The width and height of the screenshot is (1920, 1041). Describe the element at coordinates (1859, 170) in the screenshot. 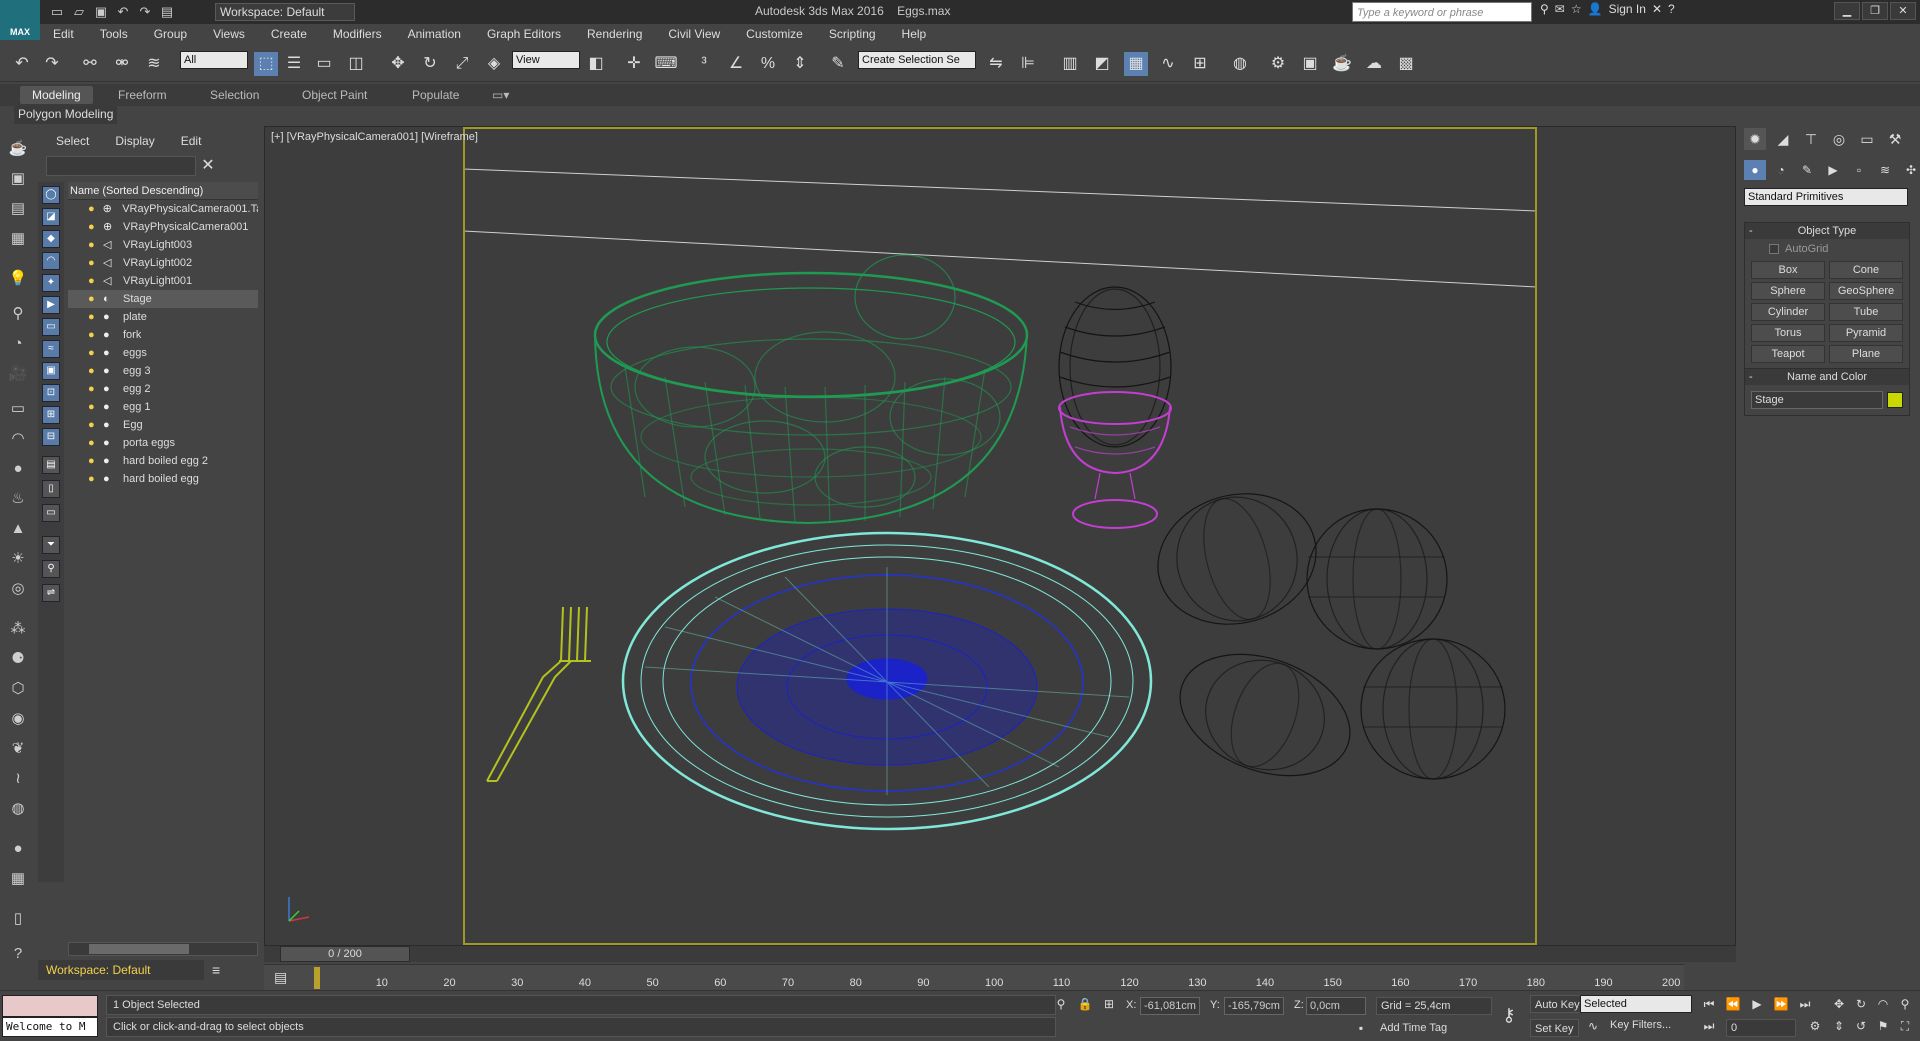

I see `helpers-category-icon: ▫` at that location.